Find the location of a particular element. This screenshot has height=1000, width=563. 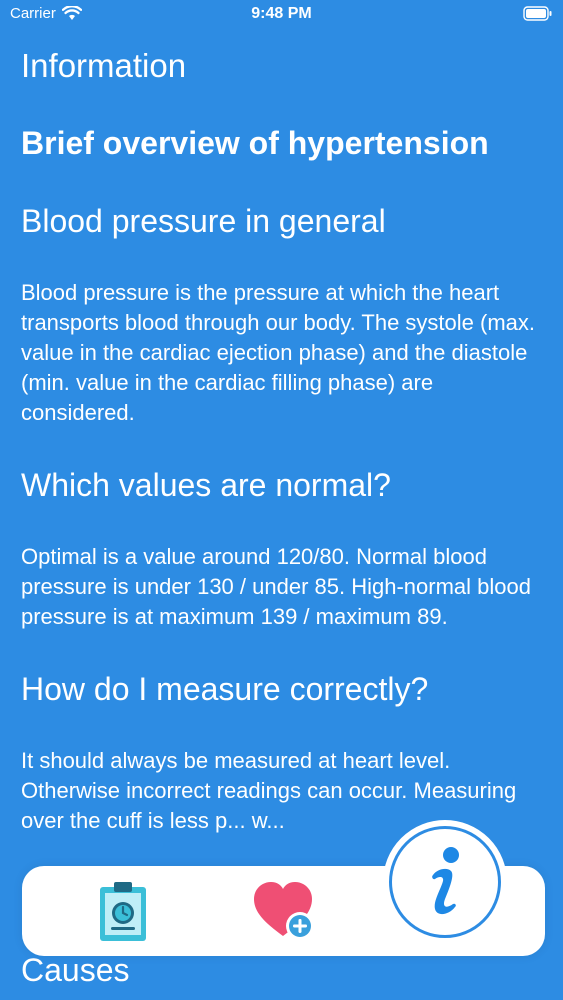

clock-time: 9:48 PM is located at coordinates (281, 13).